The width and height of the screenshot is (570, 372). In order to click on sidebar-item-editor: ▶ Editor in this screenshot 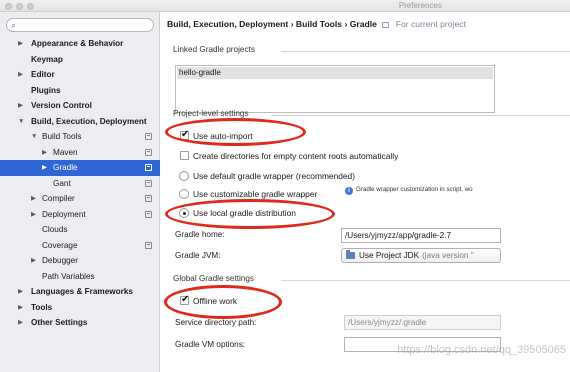, I will do `click(80, 75)`.